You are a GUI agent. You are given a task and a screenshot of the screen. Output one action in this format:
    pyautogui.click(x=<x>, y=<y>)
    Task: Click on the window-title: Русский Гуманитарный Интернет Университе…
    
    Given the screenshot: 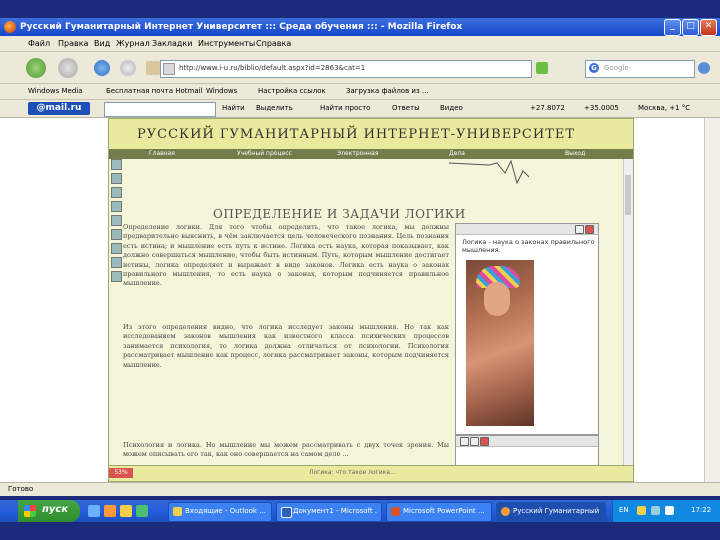 What is the action you would take?
    pyautogui.click(x=241, y=27)
    